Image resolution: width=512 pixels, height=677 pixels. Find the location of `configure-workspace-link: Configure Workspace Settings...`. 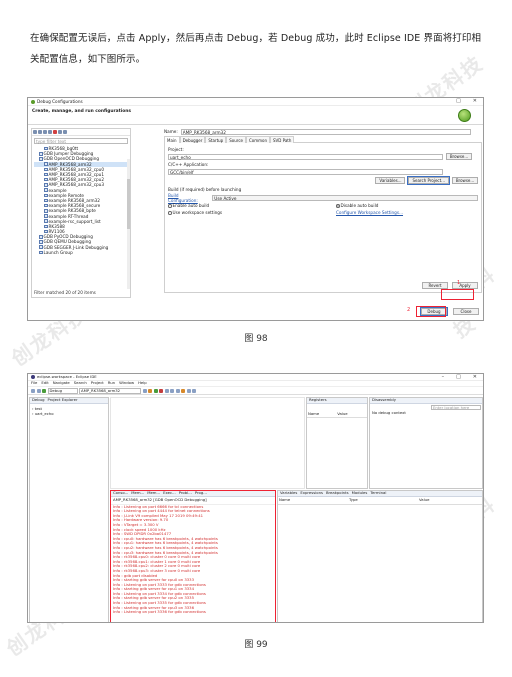

configure-workspace-link: Configure Workspace Settings... is located at coordinates (369, 212).